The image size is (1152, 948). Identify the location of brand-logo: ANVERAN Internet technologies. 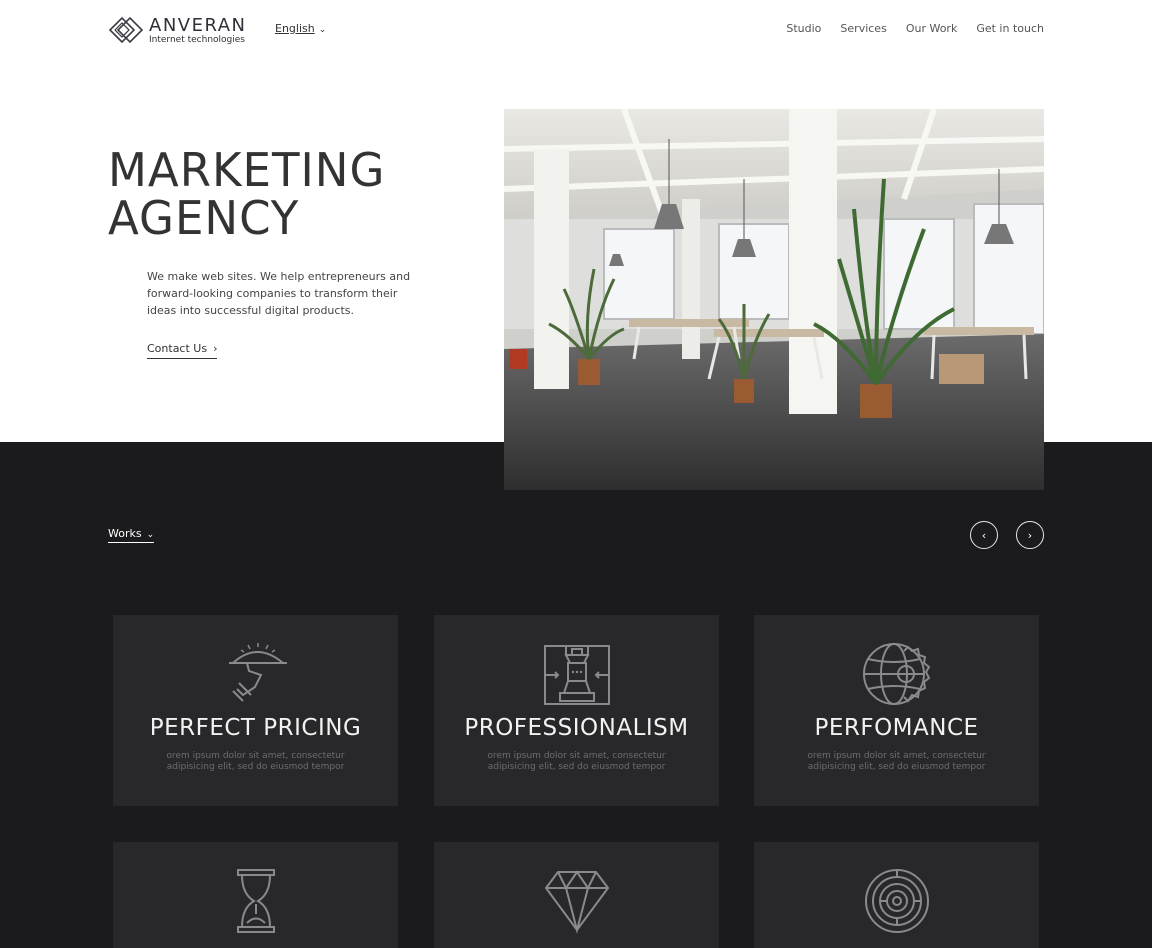
(183, 31).